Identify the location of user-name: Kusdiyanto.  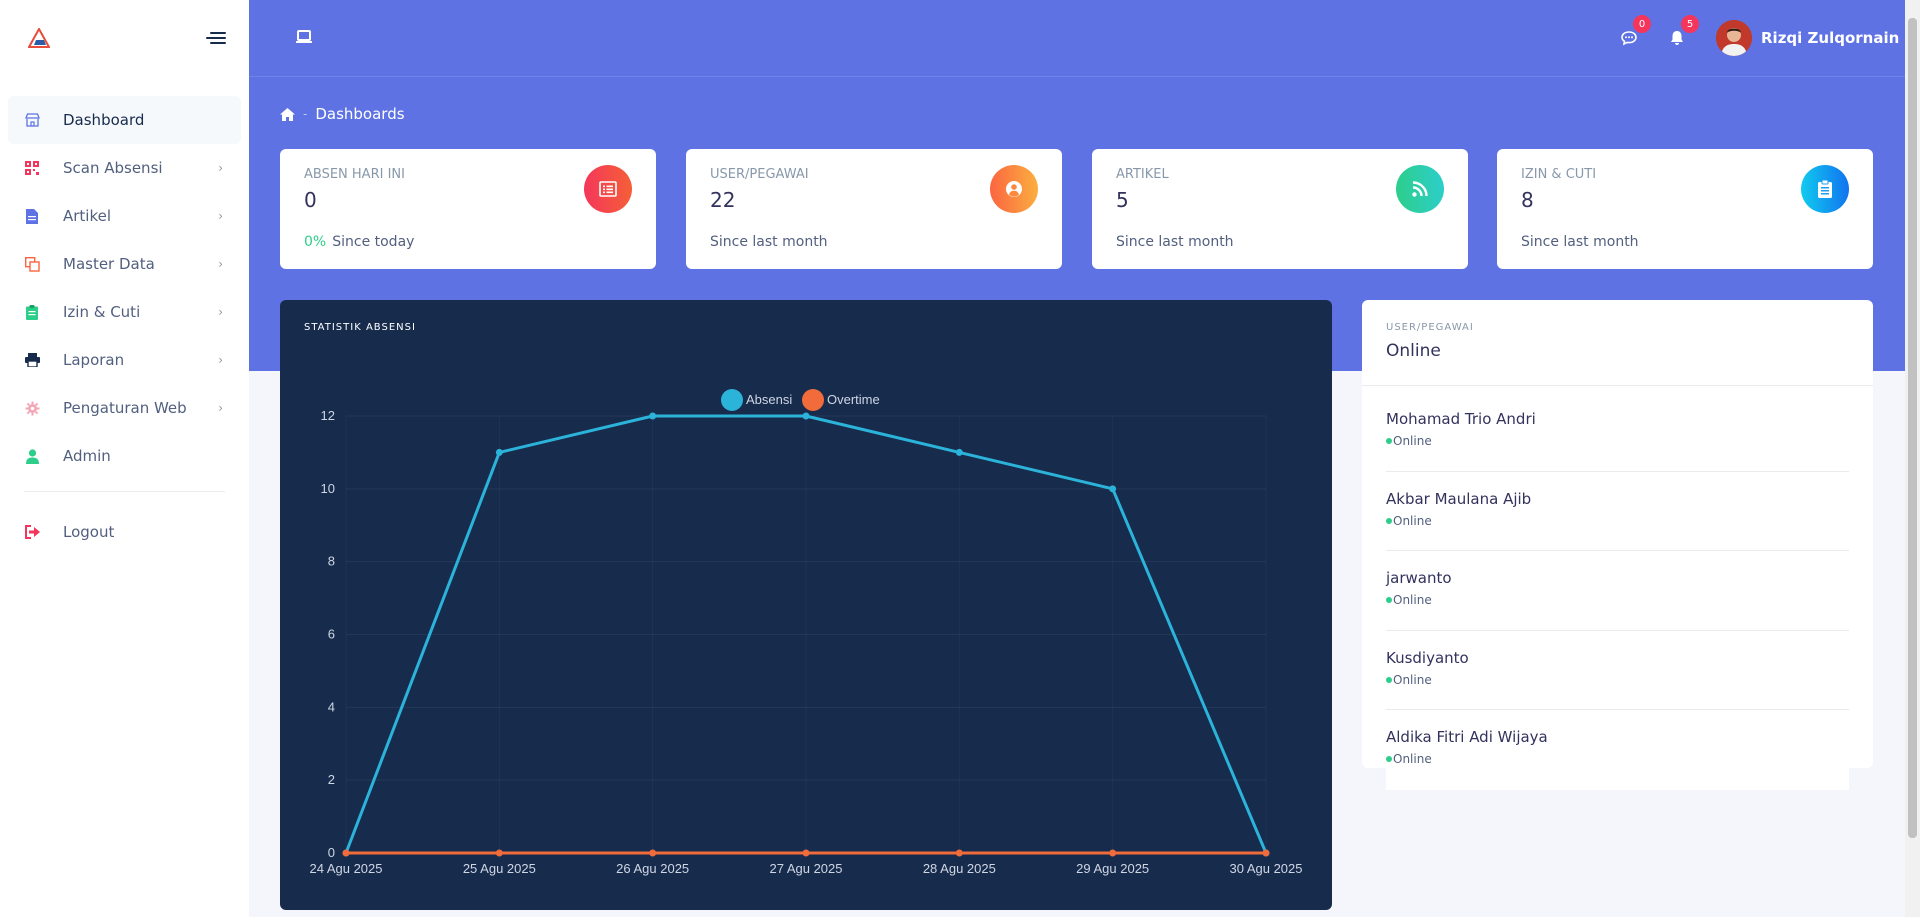
(1427, 657).